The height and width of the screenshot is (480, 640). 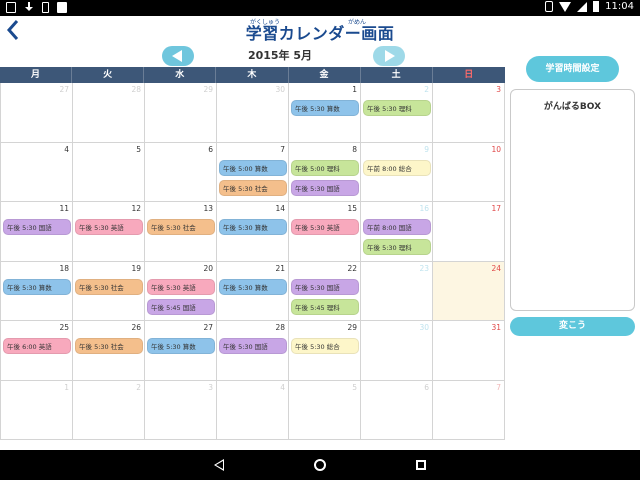 I want to click on day-number: 16, so click(x=424, y=208).